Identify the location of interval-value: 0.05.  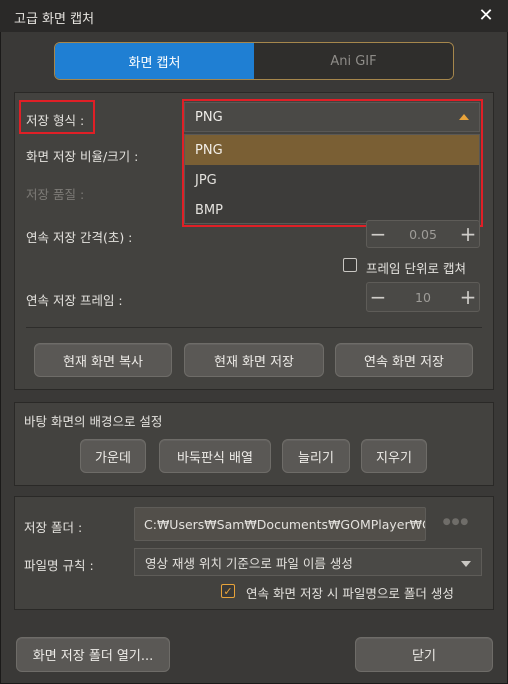
(423, 234).